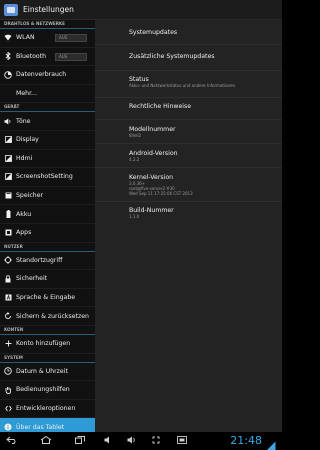 The height and width of the screenshot is (450, 320). I want to click on sidebar-item-display: Display, so click(47, 140).